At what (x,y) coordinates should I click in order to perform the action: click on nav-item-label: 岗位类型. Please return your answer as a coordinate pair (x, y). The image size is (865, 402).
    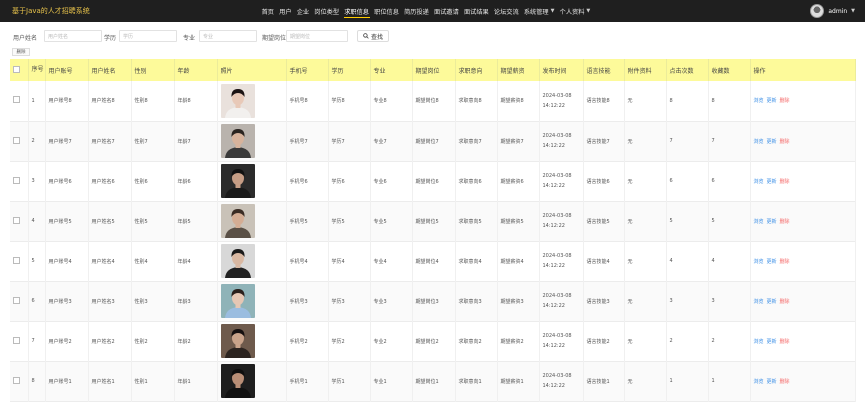
    Looking at the image, I should click on (327, 12).